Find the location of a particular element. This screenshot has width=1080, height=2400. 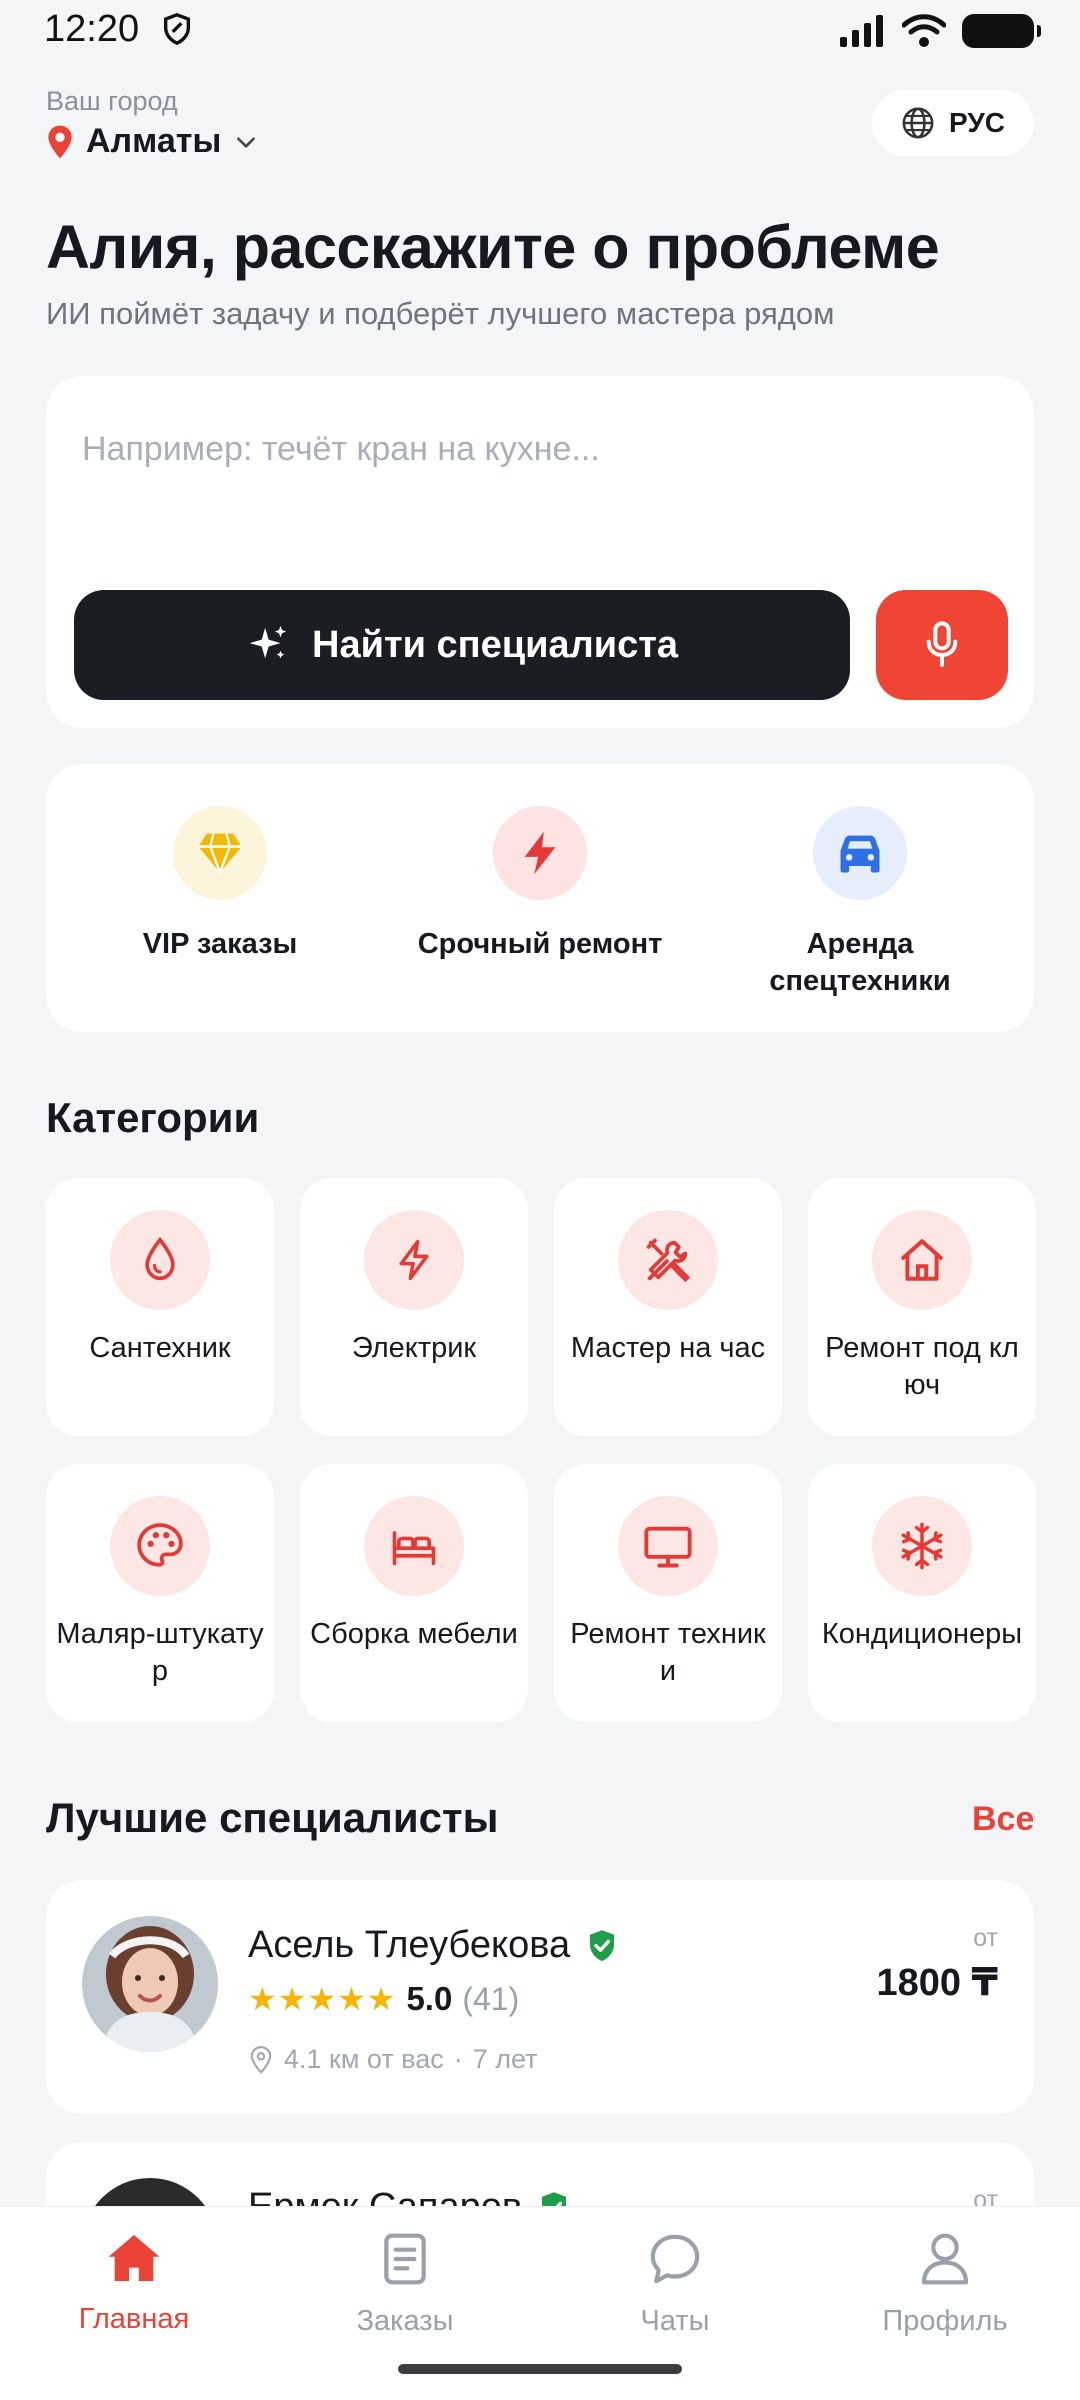

location-outline-icon is located at coordinates (261, 2059).